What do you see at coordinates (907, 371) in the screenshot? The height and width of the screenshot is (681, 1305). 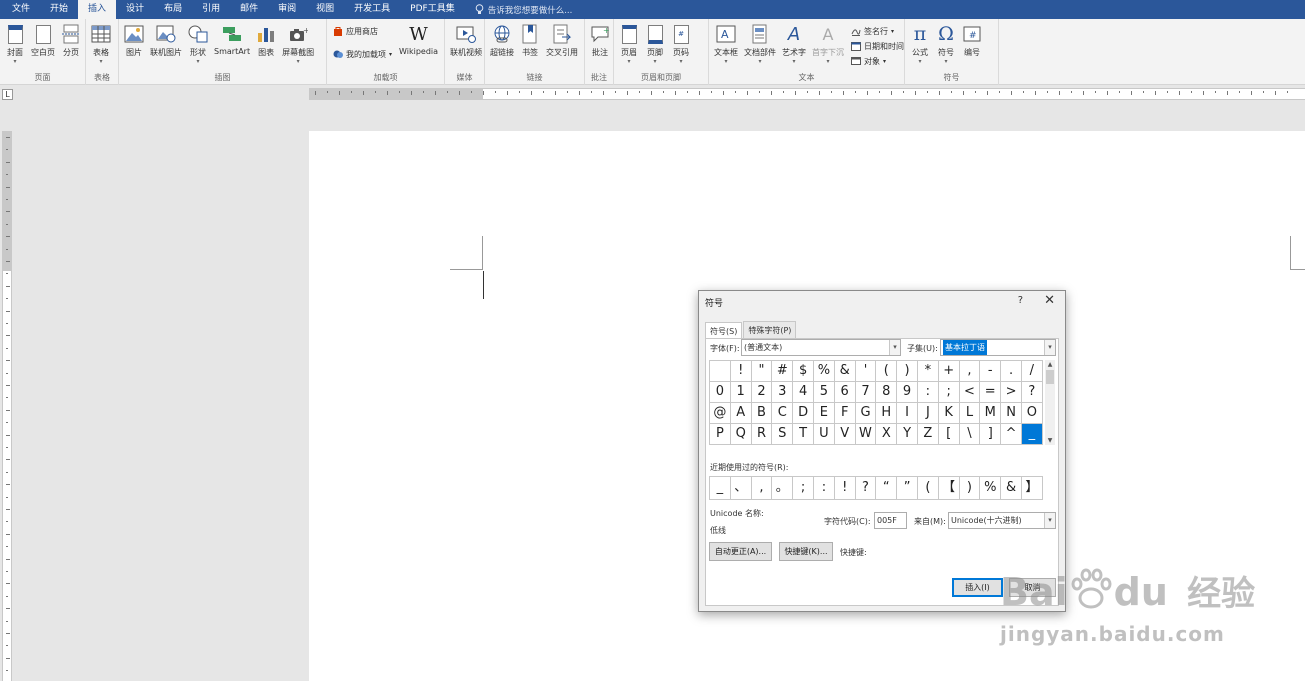 I see `symbol-cell: )` at bounding box center [907, 371].